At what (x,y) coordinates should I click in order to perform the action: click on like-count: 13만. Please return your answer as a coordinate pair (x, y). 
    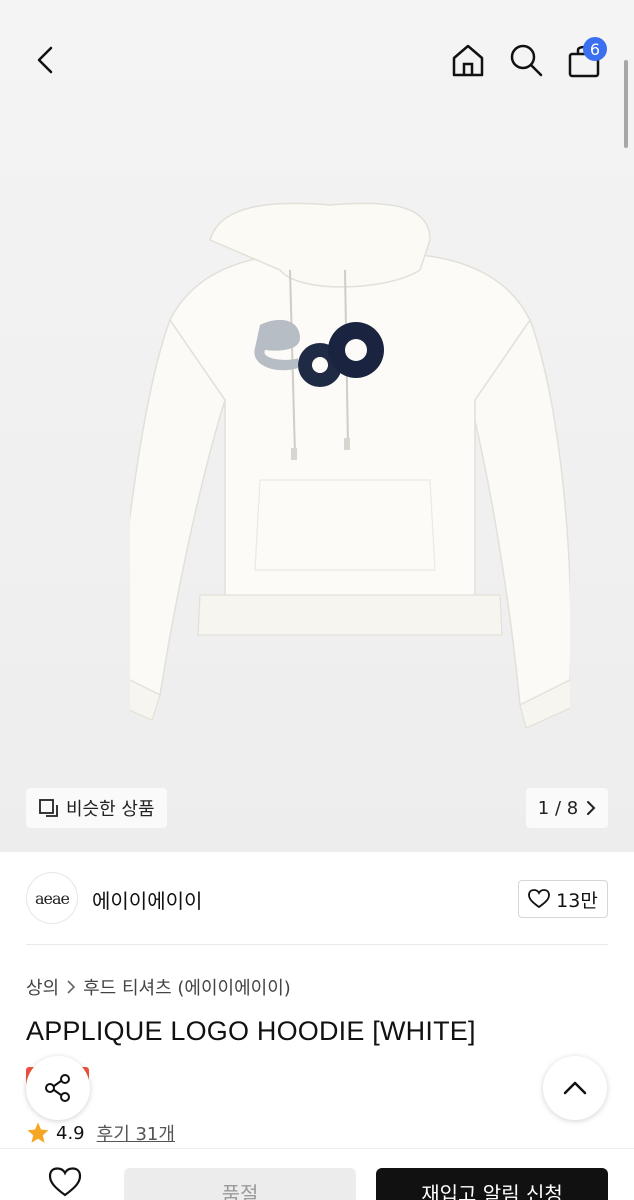
    Looking at the image, I should click on (577, 900).